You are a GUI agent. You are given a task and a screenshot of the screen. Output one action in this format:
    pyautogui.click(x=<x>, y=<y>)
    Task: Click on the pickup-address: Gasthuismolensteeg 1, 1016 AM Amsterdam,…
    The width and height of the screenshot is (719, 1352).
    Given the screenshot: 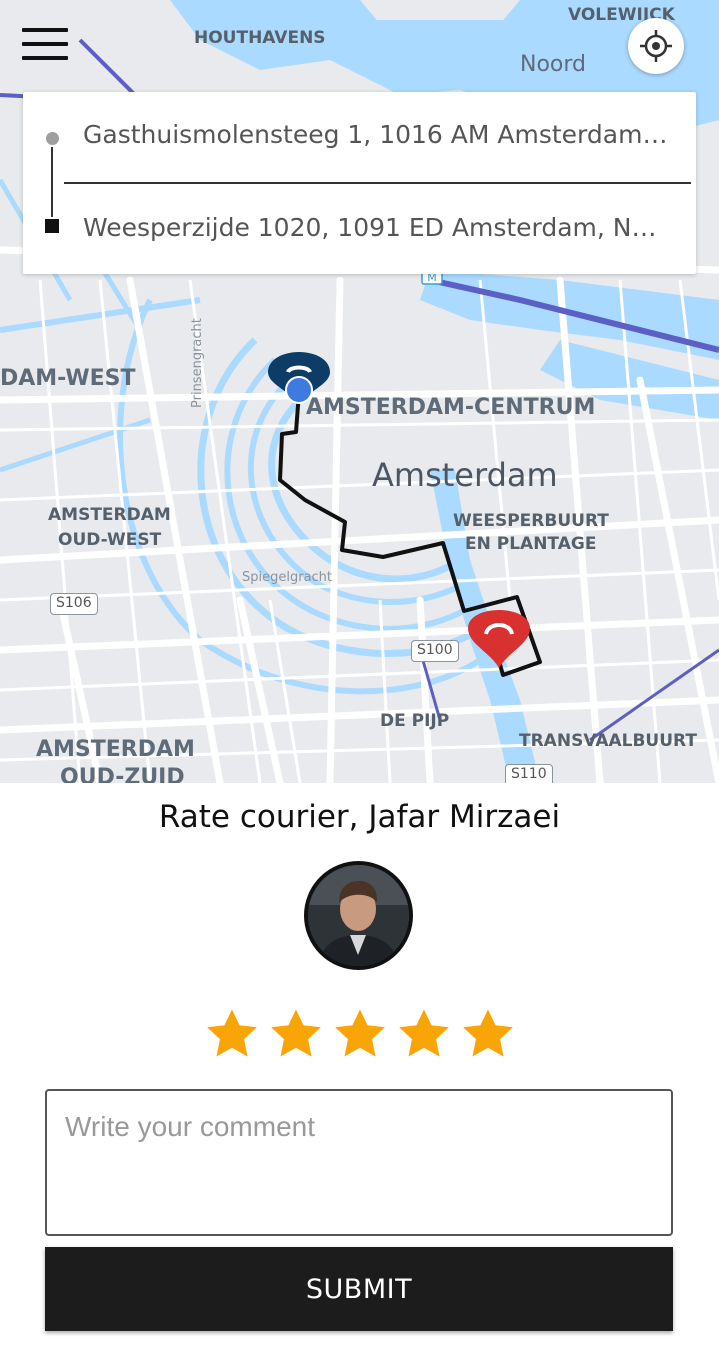 What is the action you would take?
    pyautogui.click(x=375, y=134)
    